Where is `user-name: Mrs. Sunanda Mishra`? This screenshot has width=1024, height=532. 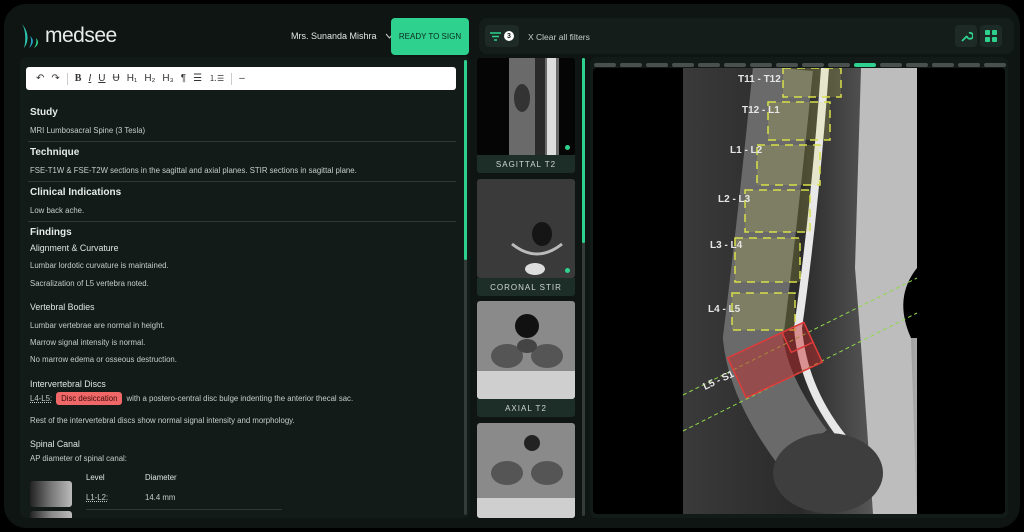 user-name: Mrs. Sunanda Mishra is located at coordinates (334, 36).